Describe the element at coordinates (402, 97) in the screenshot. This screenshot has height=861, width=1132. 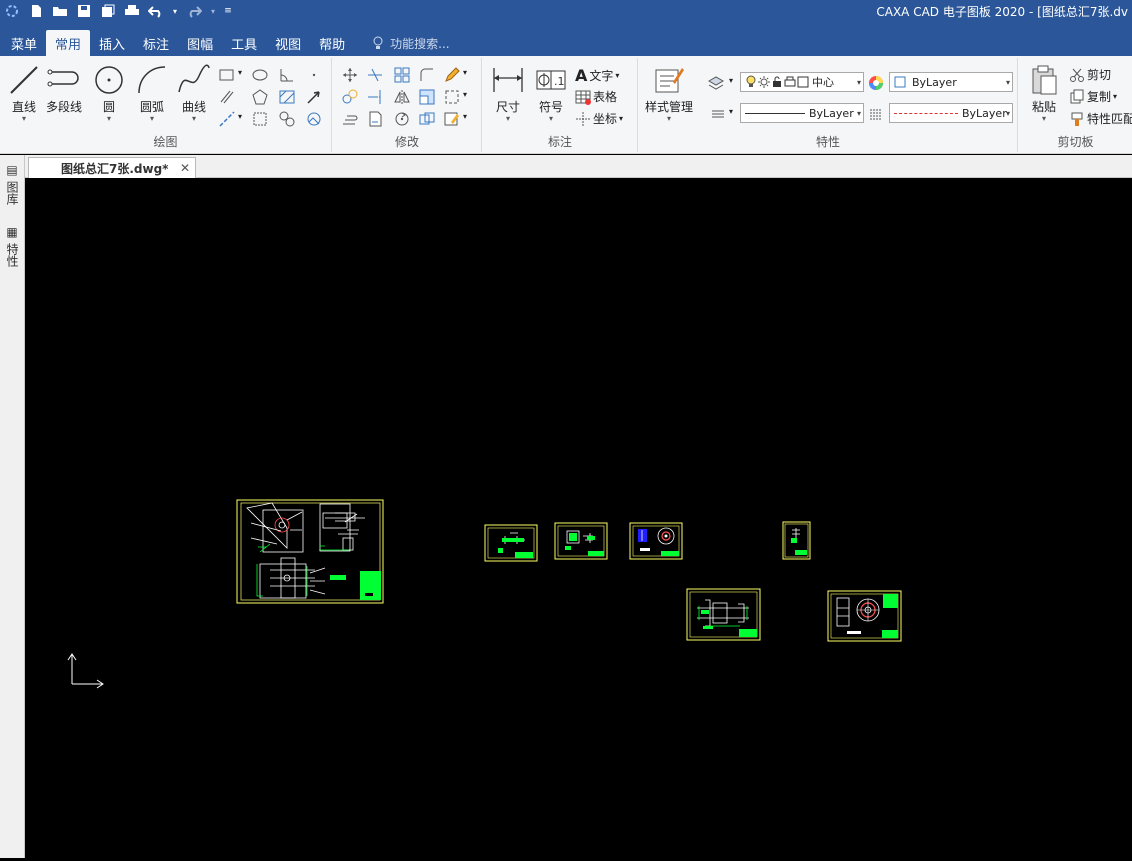
I see `mirror-icon` at that location.